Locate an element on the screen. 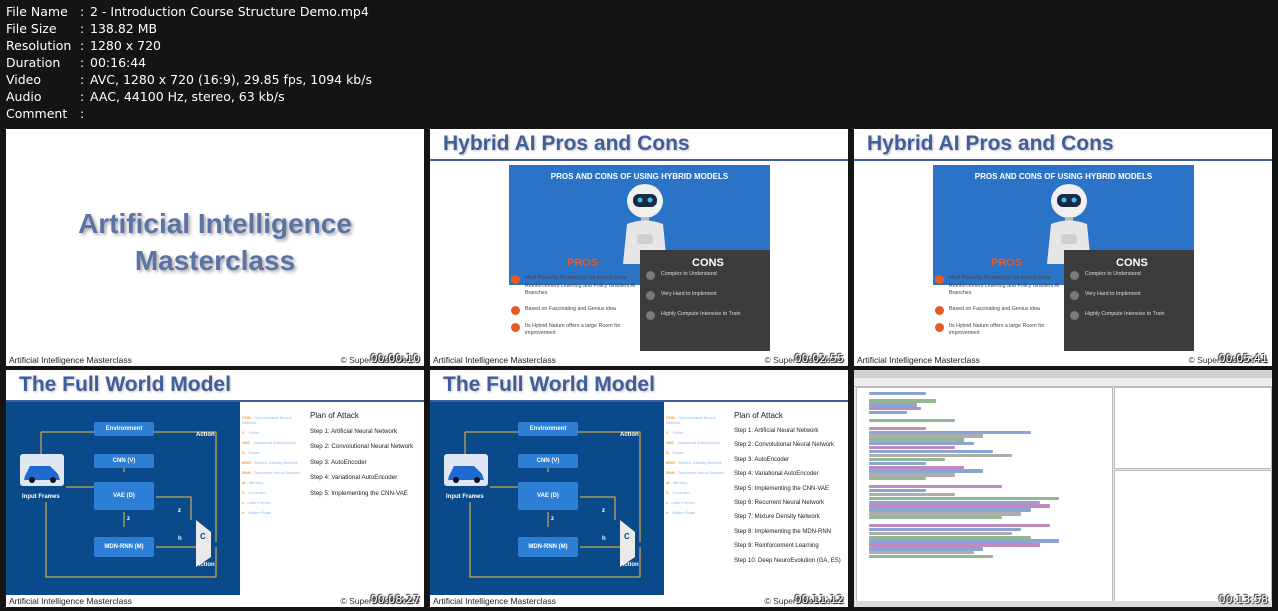 The height and width of the screenshot is (611, 1278). file-info-row: Duration:00:16:44 is located at coordinates (76, 62).